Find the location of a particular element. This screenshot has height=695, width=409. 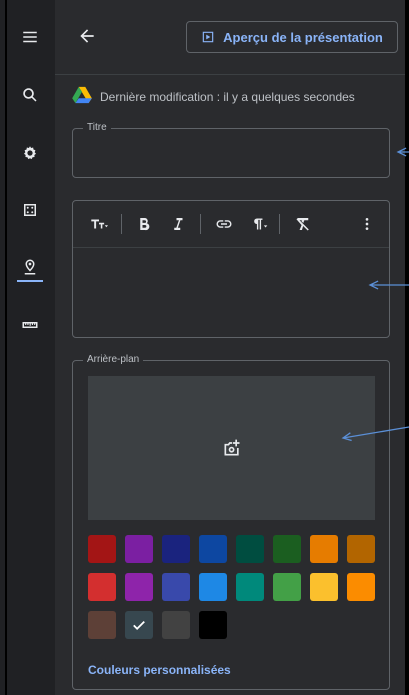

add-photo-icon is located at coordinates (232, 448).